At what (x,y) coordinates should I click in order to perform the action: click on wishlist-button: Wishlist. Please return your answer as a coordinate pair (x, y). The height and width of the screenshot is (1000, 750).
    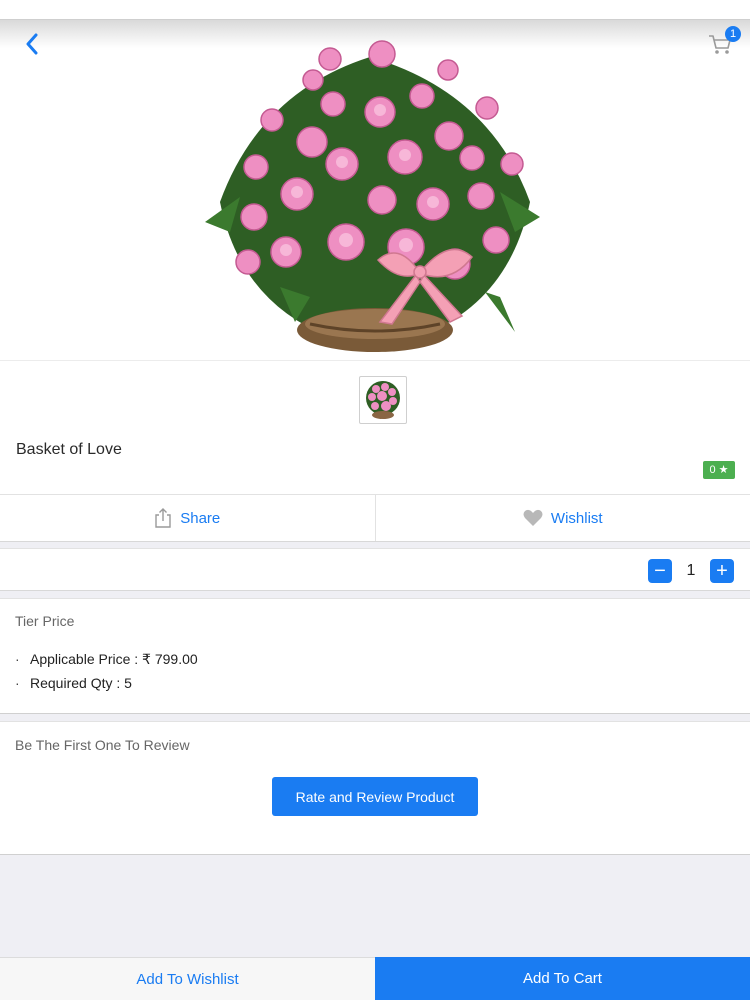
    Looking at the image, I should click on (562, 518).